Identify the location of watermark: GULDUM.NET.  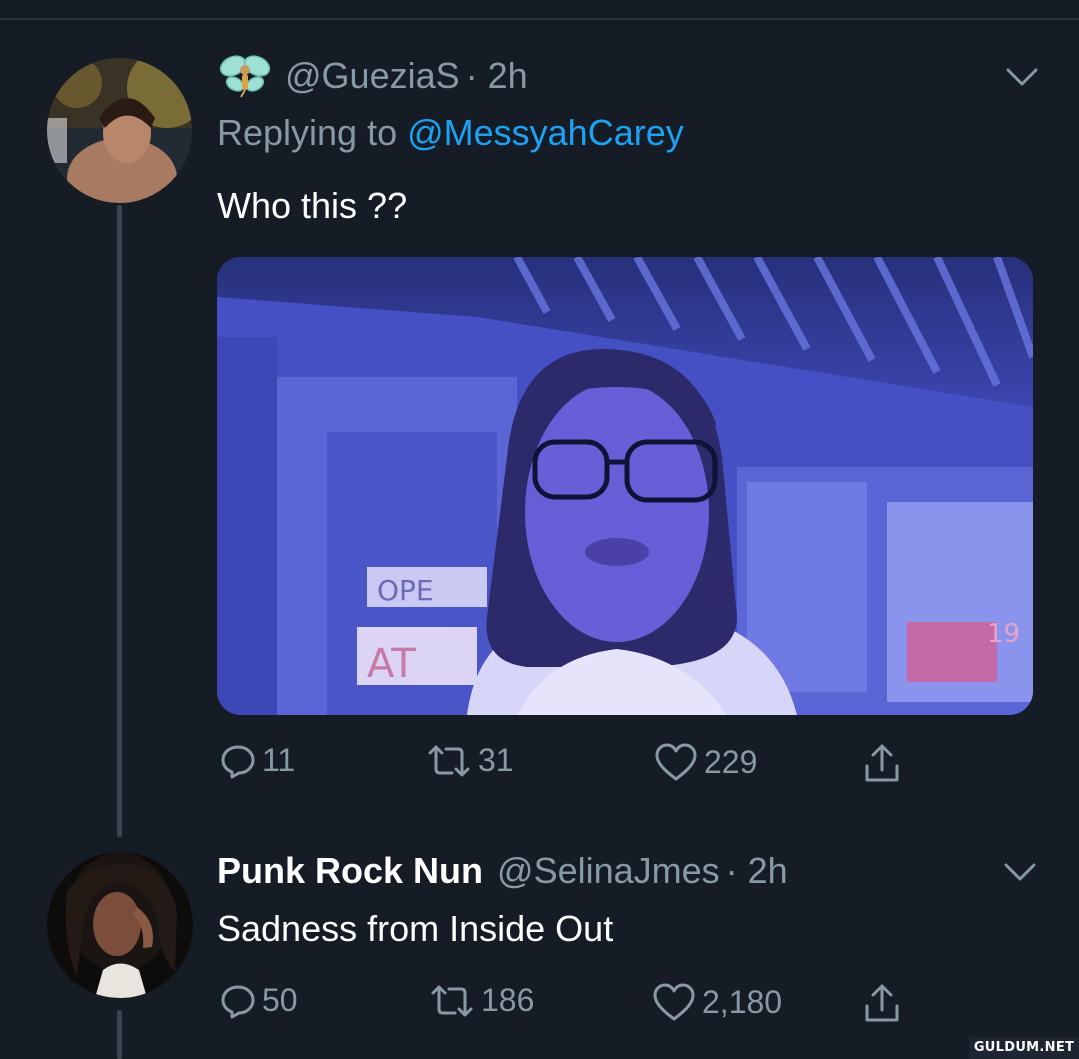
(1024, 1048).